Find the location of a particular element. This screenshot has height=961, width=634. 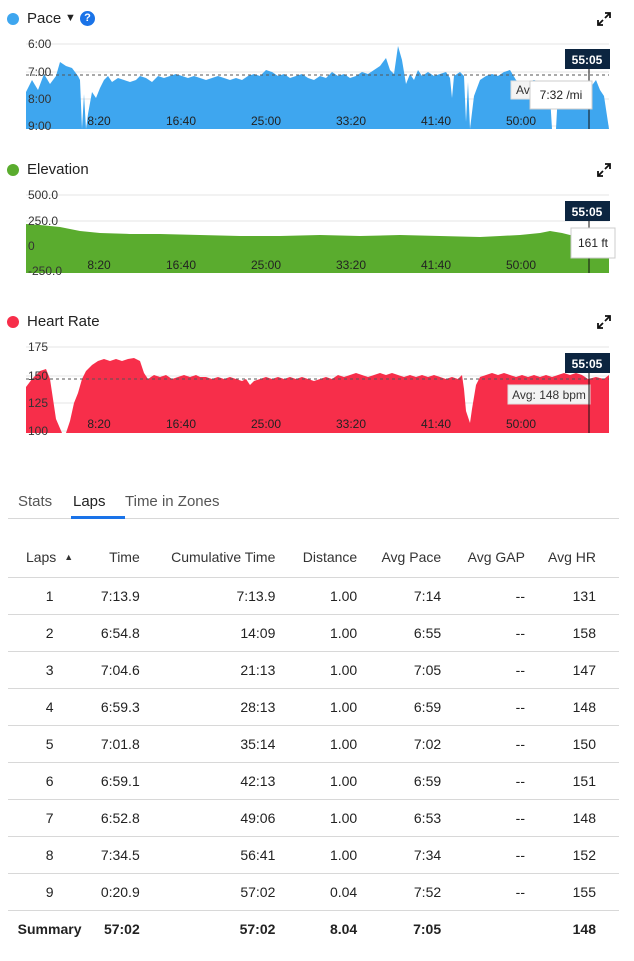

elevation-chart-title: Elevation is located at coordinates (58, 169).